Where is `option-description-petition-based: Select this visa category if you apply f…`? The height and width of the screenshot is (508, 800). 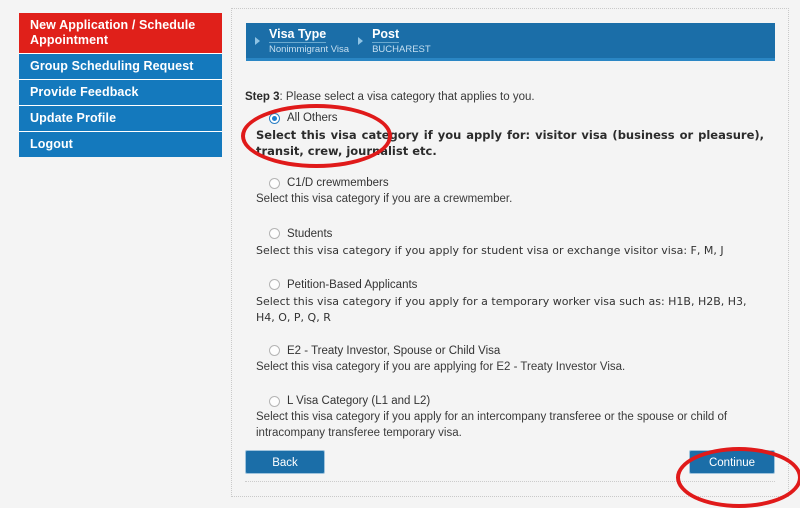 option-description-petition-based: Select this visa category if you apply f… is located at coordinates (501, 309).